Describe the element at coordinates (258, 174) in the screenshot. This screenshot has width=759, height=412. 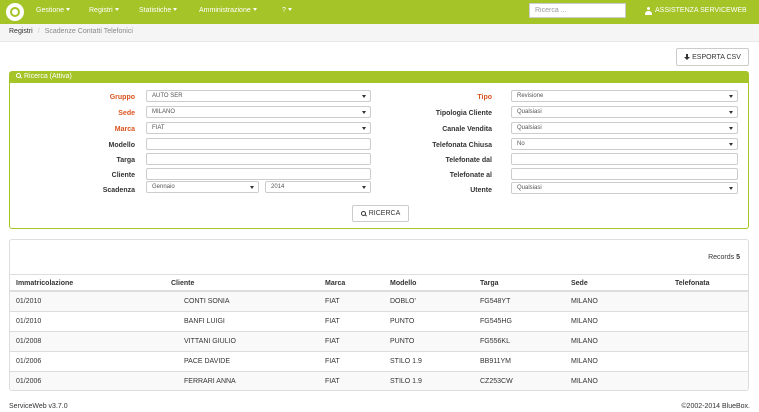
I see `cliente-field` at that location.